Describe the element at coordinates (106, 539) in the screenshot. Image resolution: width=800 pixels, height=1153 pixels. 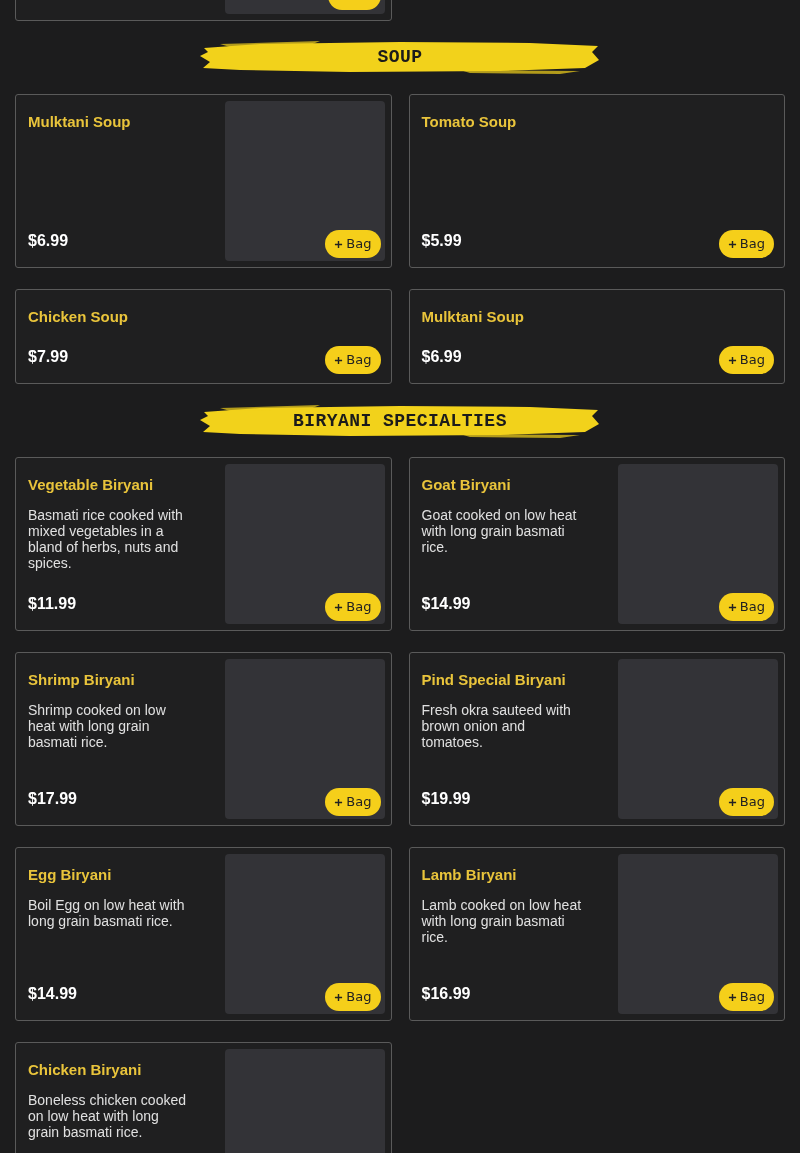
I see `item-description: Basmati rice cooked with mixed vegetables in a bland of herbs, nuts and spices.` at that location.